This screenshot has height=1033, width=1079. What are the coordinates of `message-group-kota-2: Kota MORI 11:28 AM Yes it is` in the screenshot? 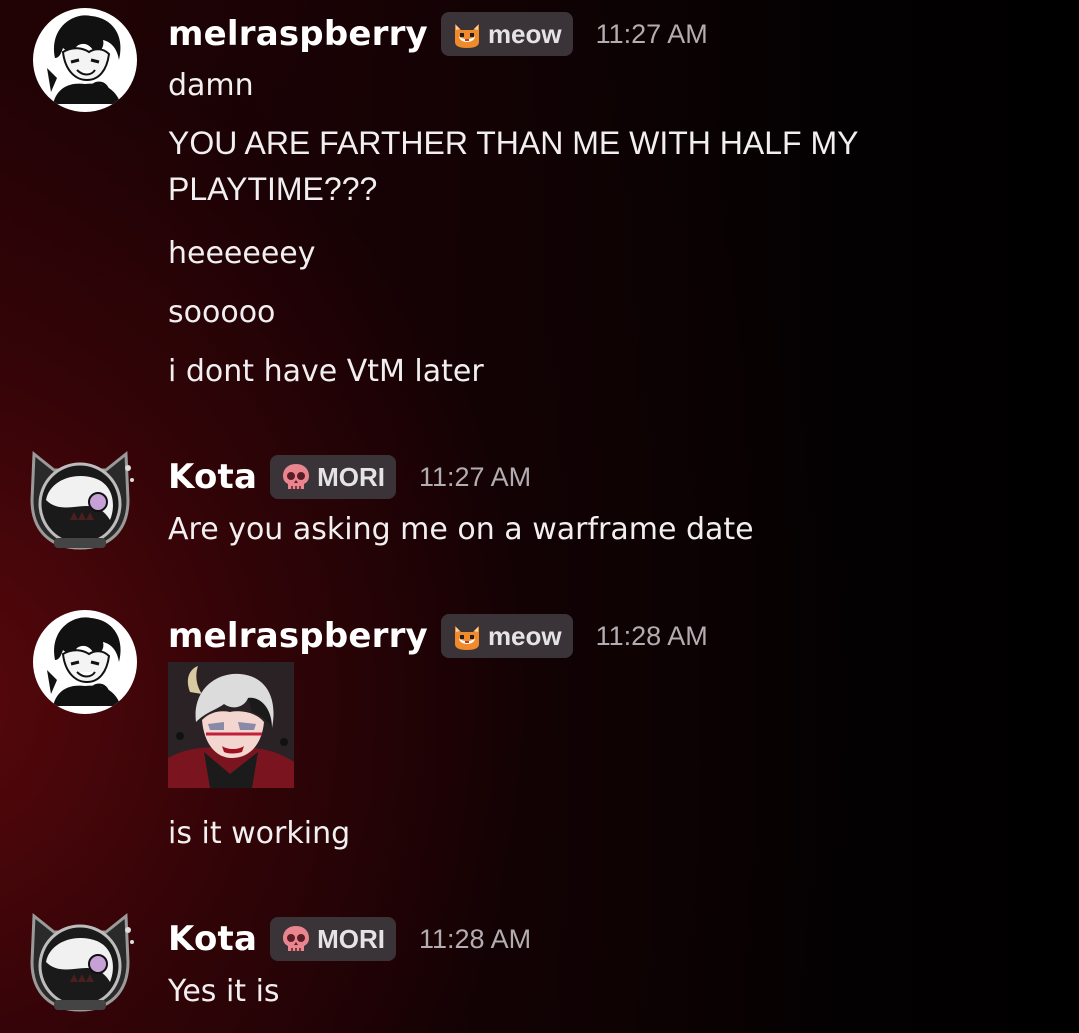 It's located at (539, 966).